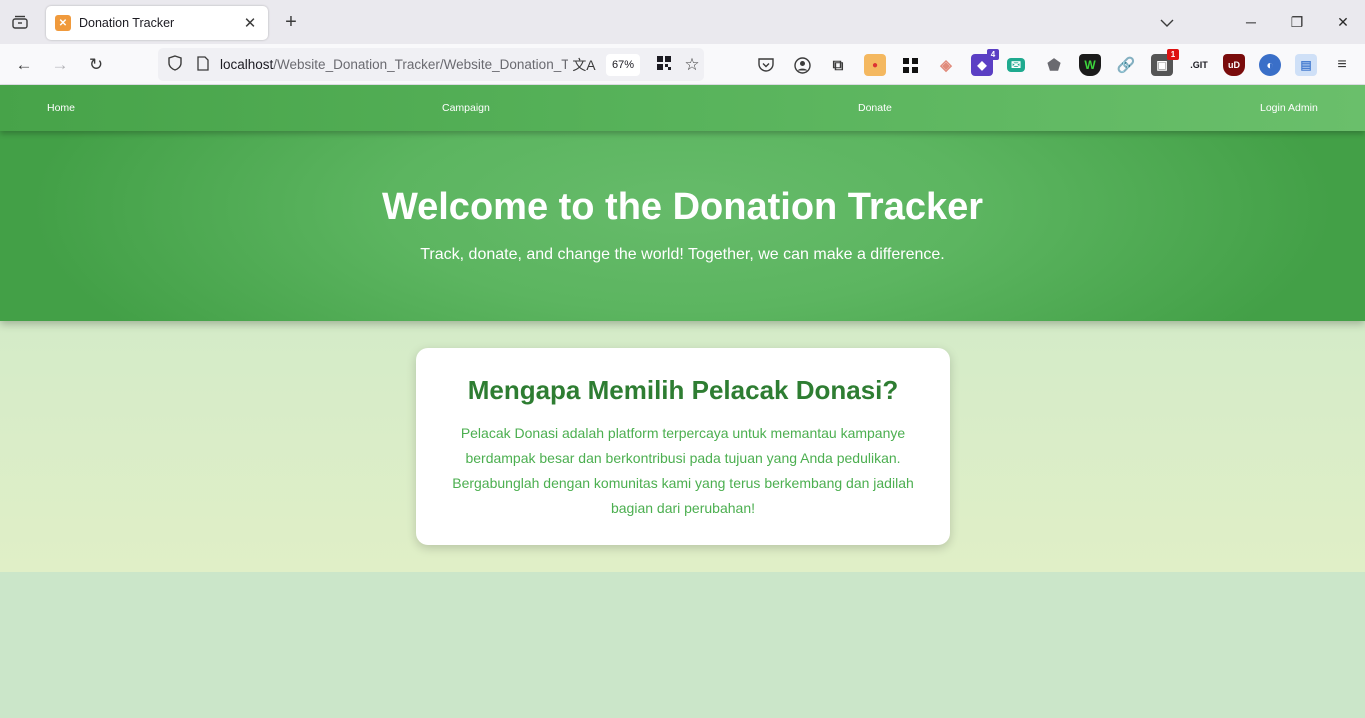 Image resolution: width=1365 pixels, height=718 pixels. Describe the element at coordinates (63, 23) in the screenshot. I see `xampp-icon: ✕` at that location.